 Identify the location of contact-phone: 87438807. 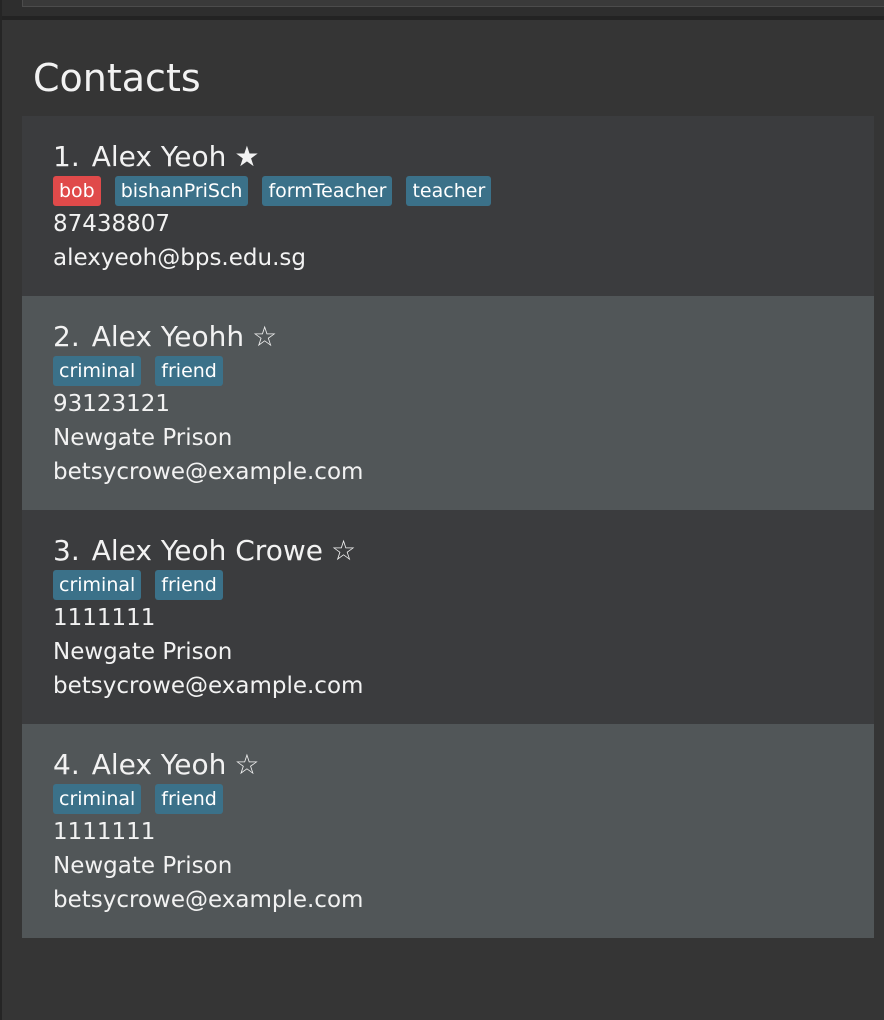
(112, 224).